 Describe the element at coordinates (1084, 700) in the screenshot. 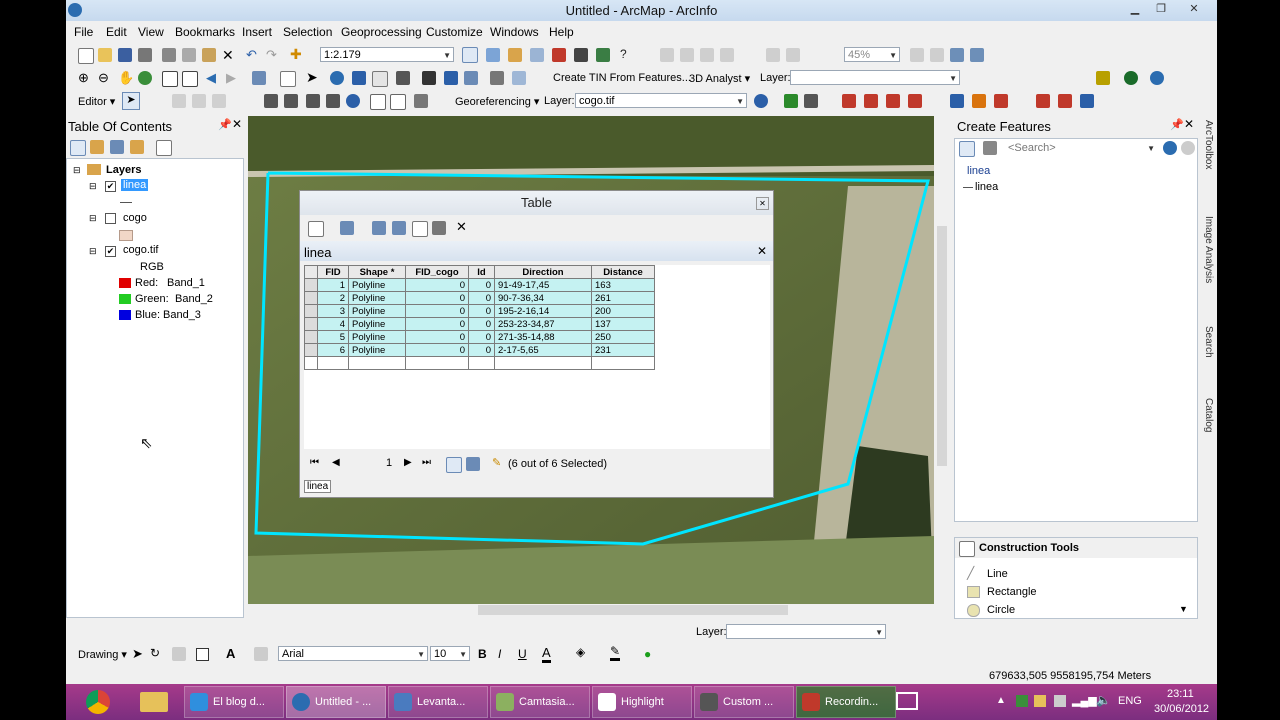

I see `network-icon: ▂▄▆` at that location.